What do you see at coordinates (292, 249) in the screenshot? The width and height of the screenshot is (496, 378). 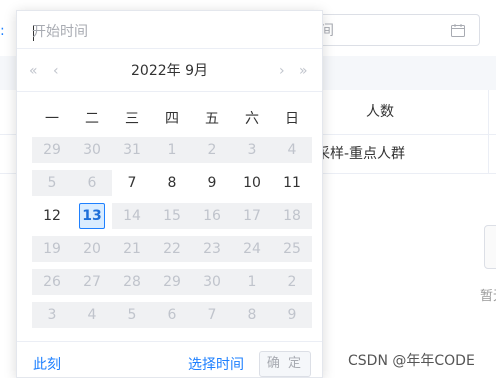 I see `day-cell: 25` at bounding box center [292, 249].